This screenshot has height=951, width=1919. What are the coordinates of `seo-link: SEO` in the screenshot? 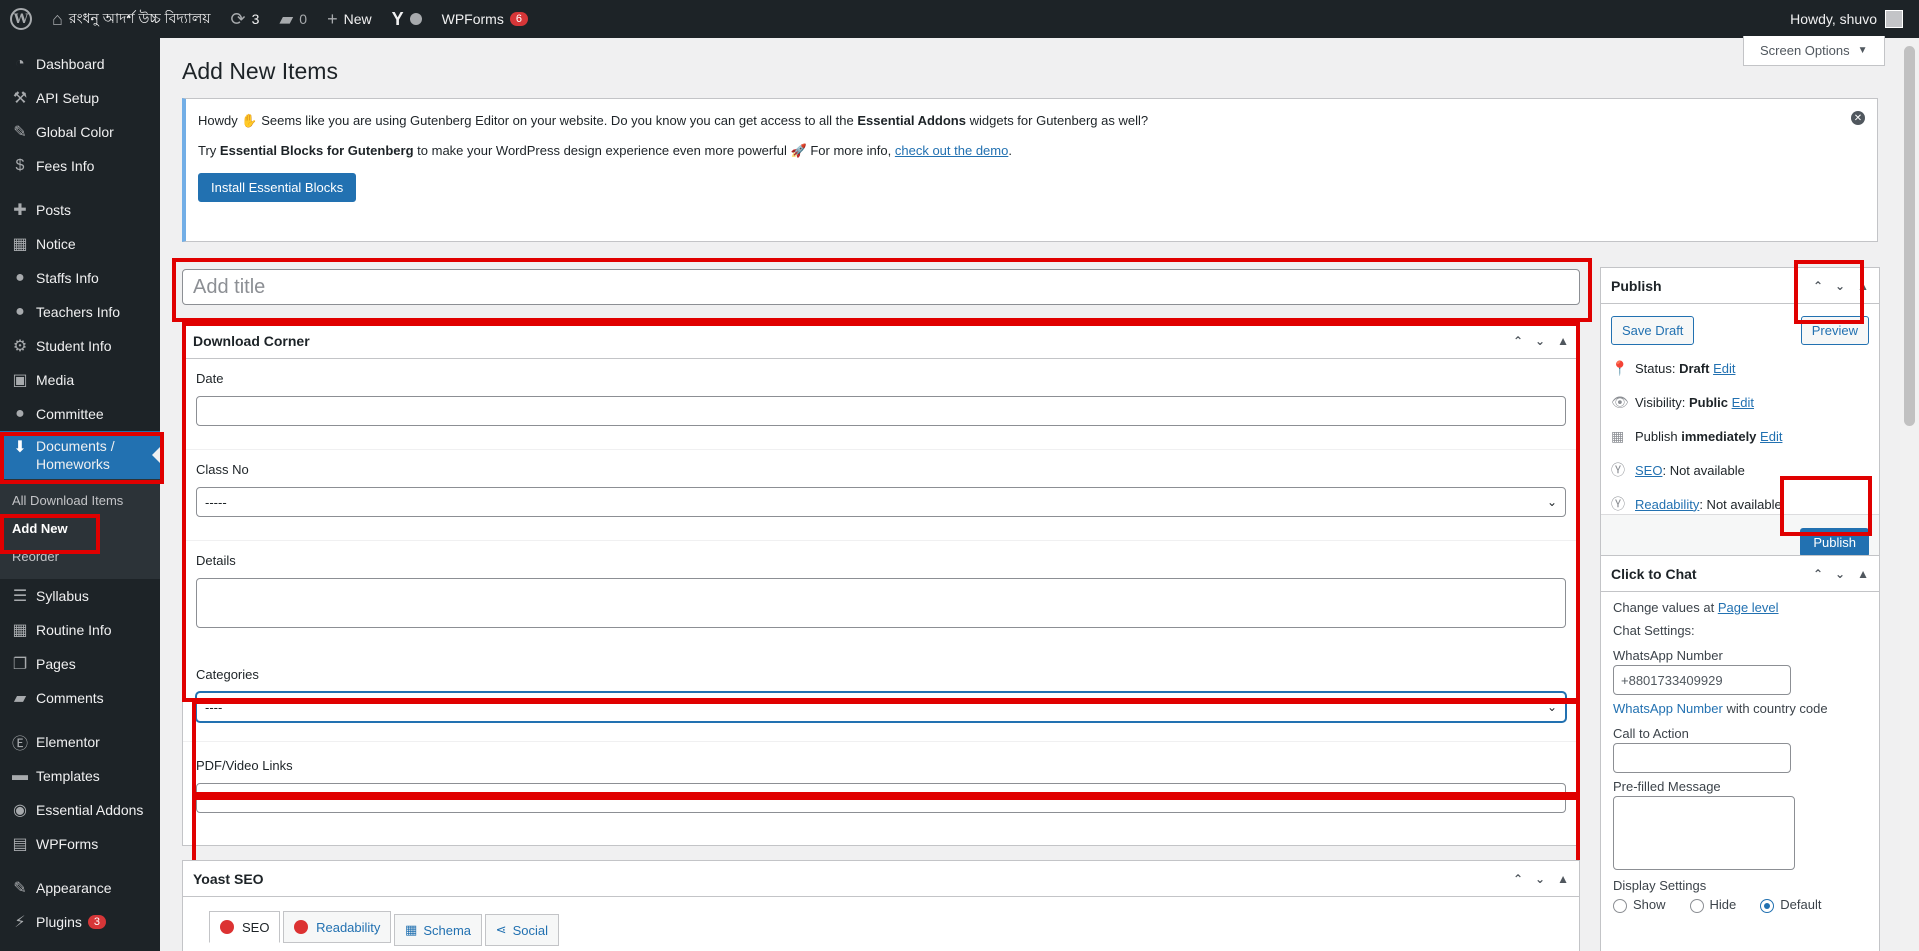 It's located at (1648, 470).